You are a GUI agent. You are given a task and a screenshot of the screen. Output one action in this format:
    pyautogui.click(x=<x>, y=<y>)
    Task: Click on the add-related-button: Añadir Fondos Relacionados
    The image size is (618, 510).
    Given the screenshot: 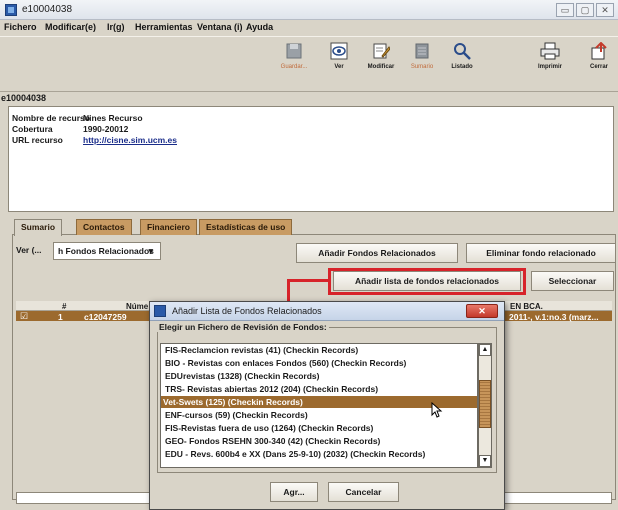 What is the action you would take?
    pyautogui.click(x=377, y=253)
    